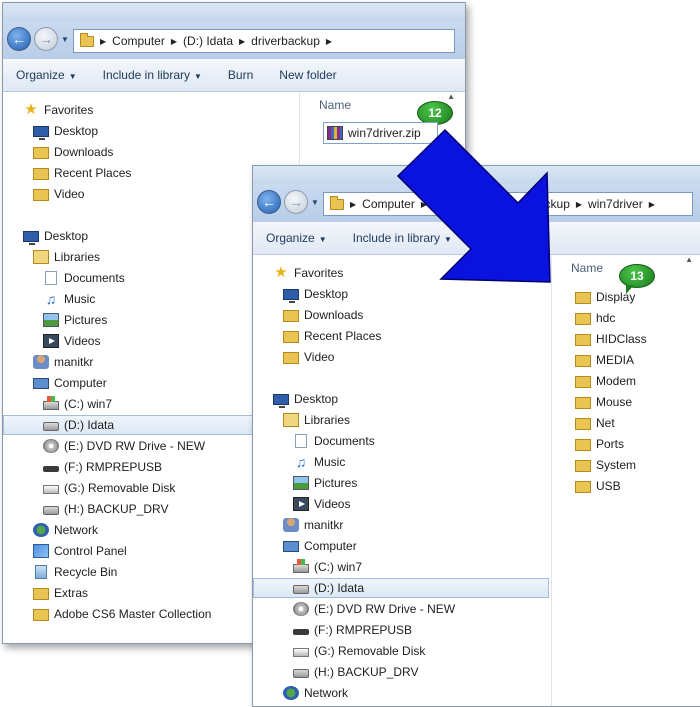 The image size is (700, 707). Describe the element at coordinates (595, 423) in the screenshot. I see `file-item-net: Net` at that location.